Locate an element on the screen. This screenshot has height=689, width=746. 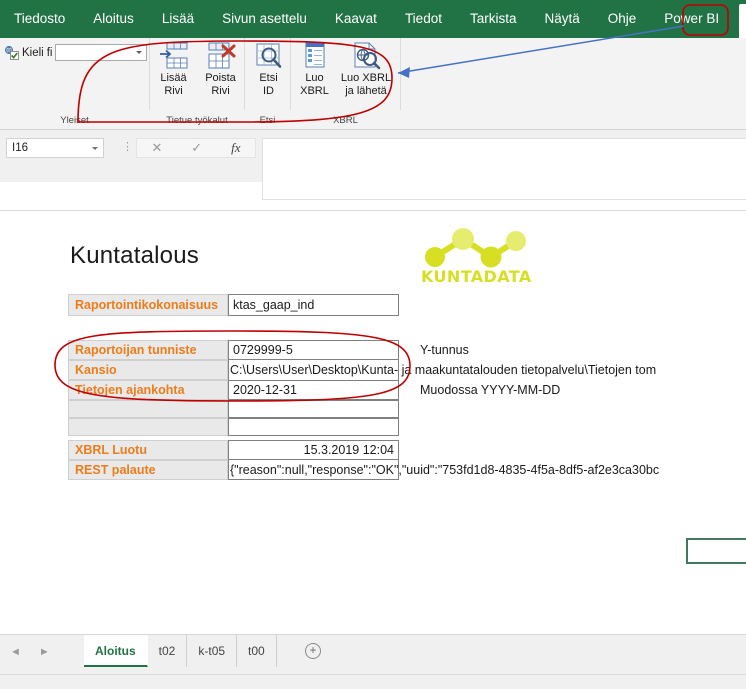
confirm-icon: ✓ is located at coordinates (196, 148).